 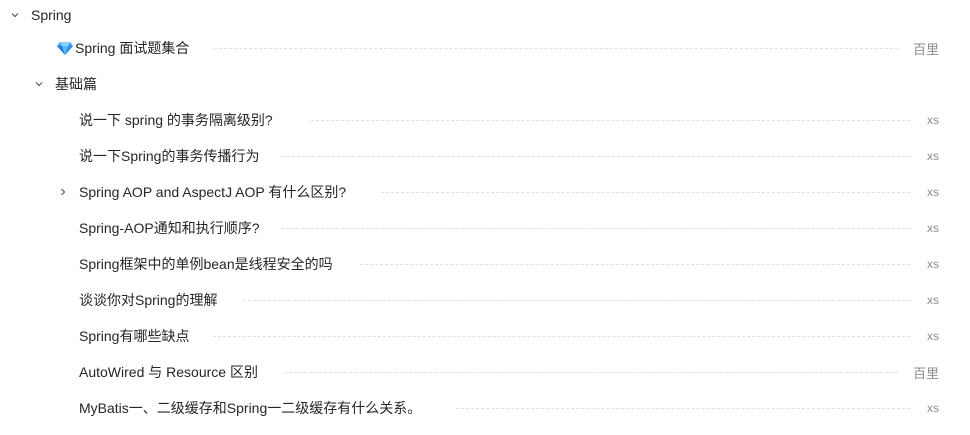 What do you see at coordinates (485, 84) in the screenshot?
I see `tree-node-basics: 基础篇` at bounding box center [485, 84].